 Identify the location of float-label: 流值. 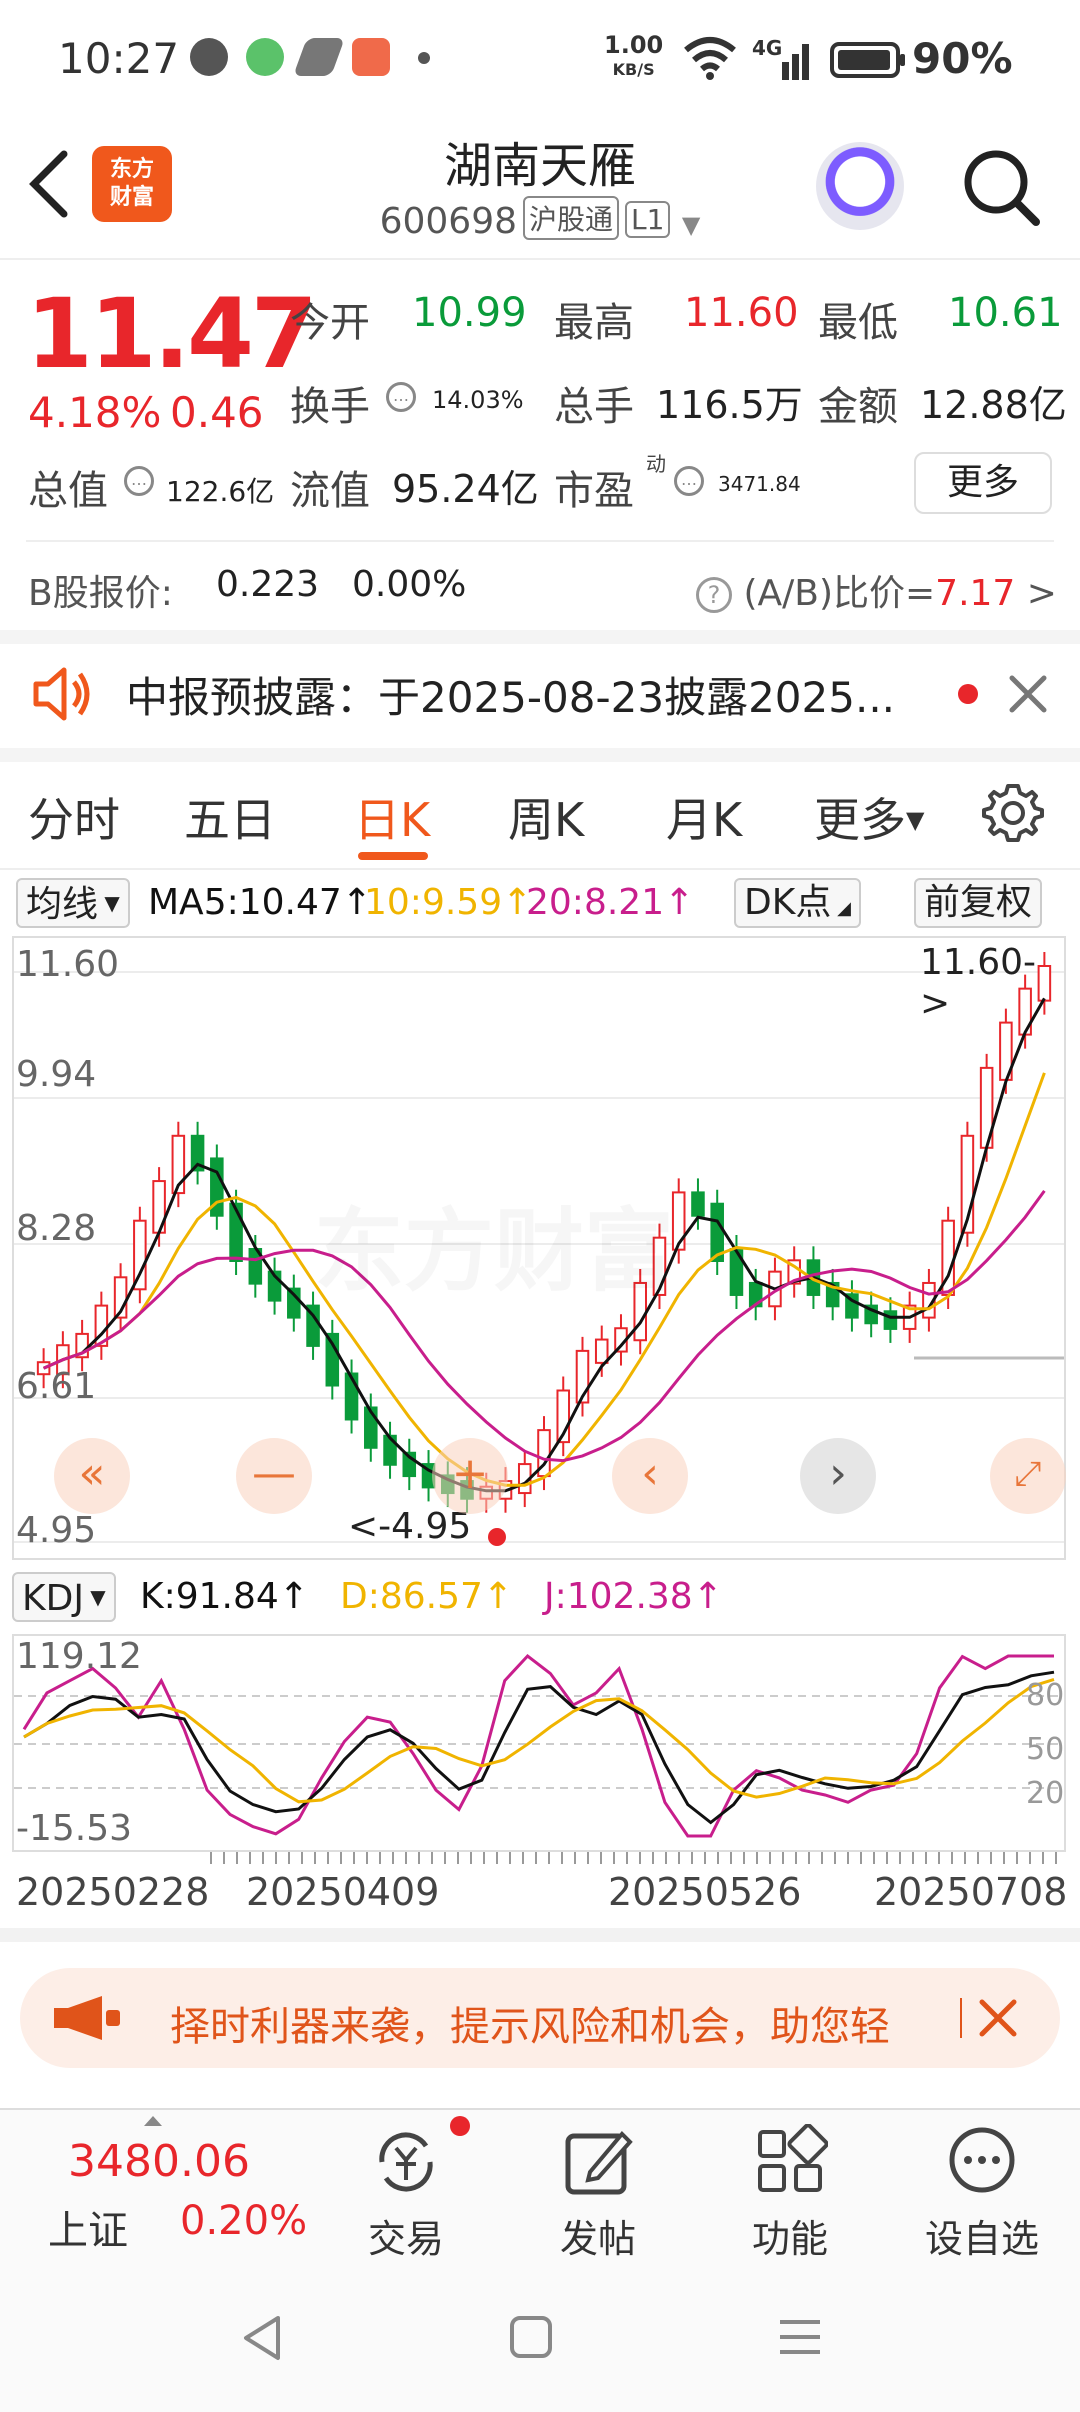
(330, 491).